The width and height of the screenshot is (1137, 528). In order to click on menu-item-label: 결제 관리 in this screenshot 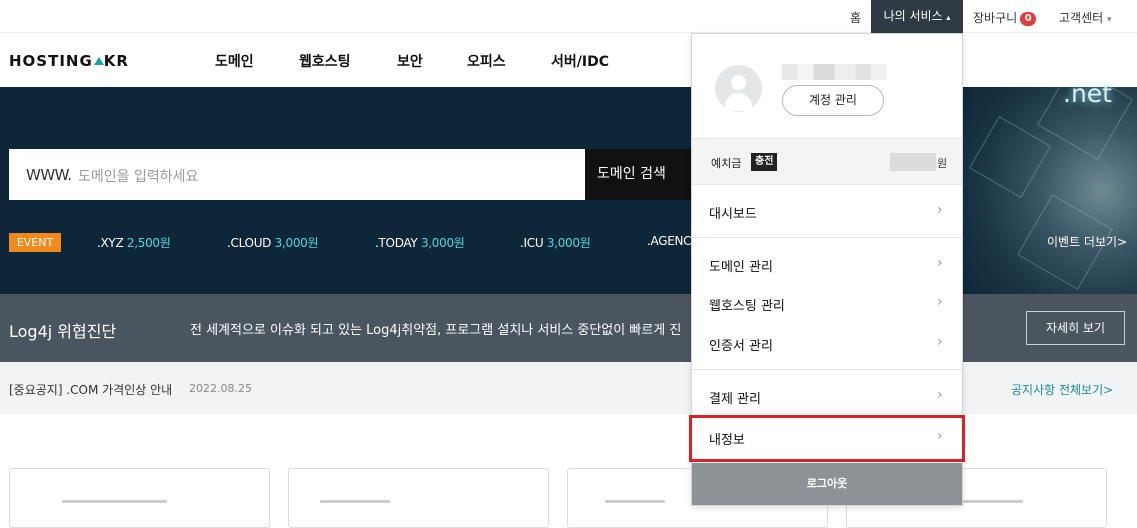, I will do `click(735, 399)`.